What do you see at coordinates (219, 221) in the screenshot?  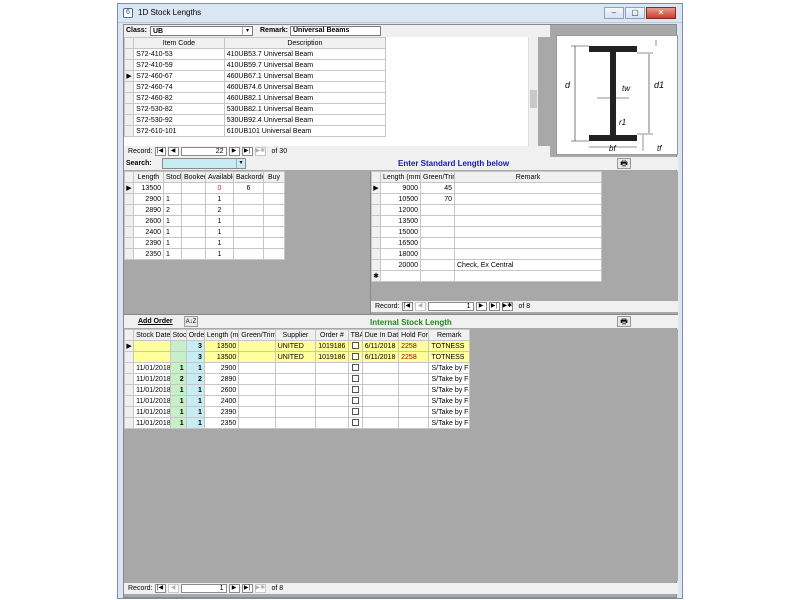 I see `available-cell: 1` at bounding box center [219, 221].